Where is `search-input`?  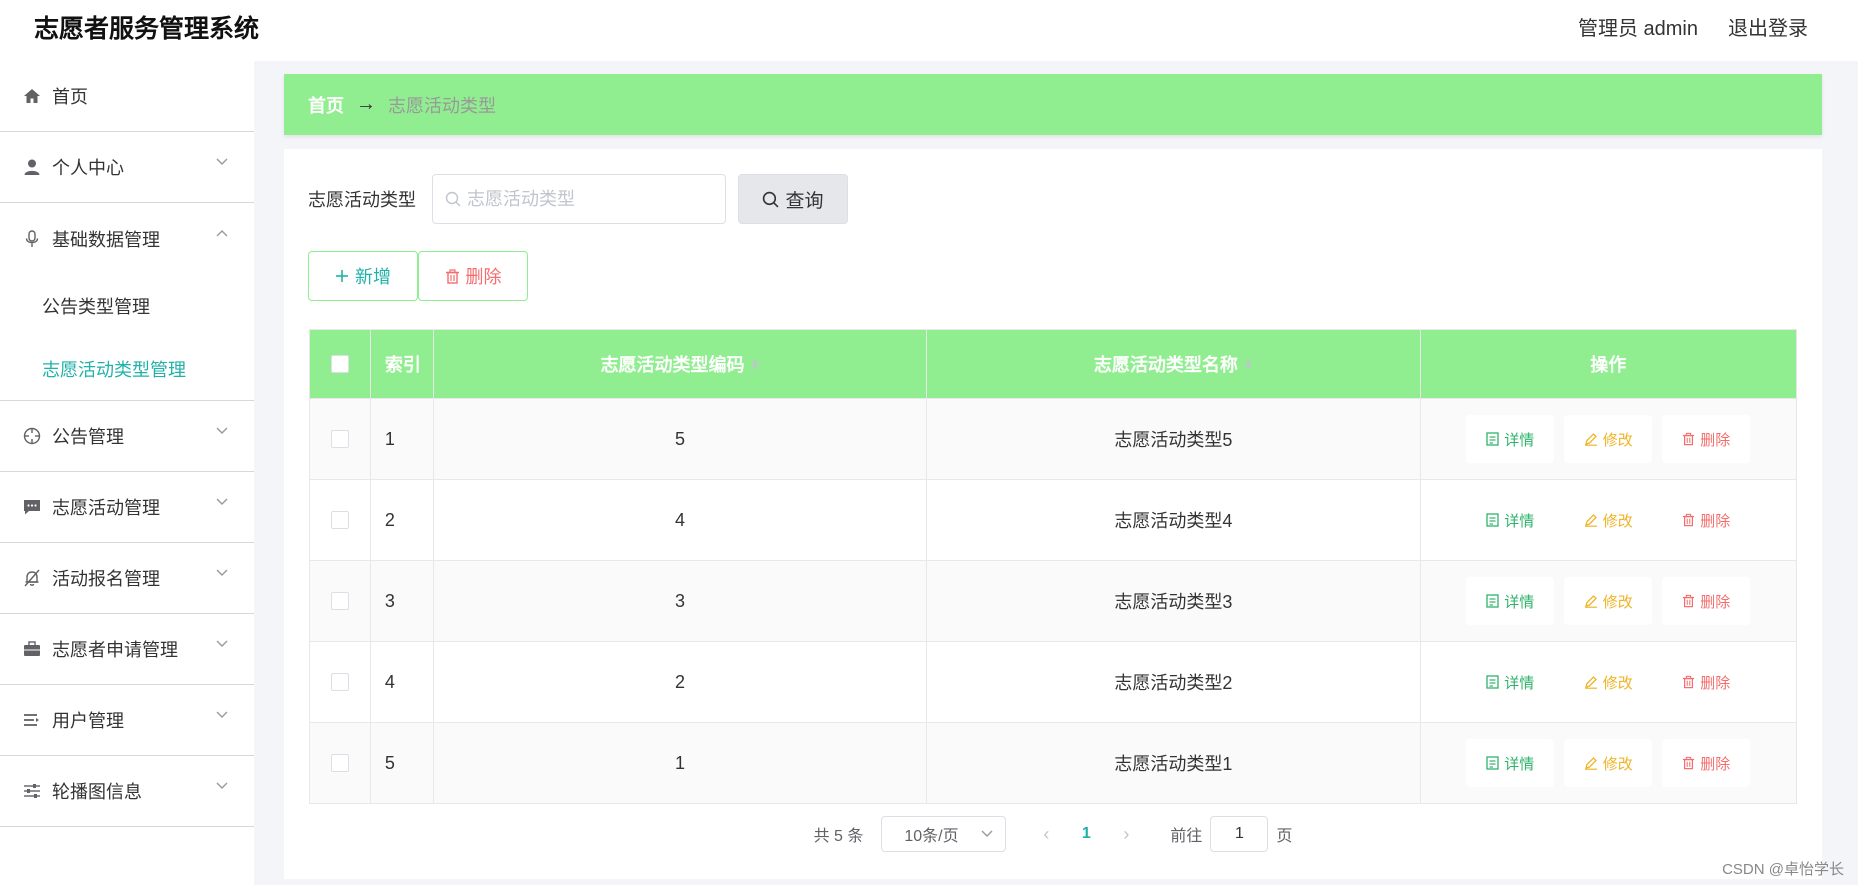 search-input is located at coordinates (587, 199).